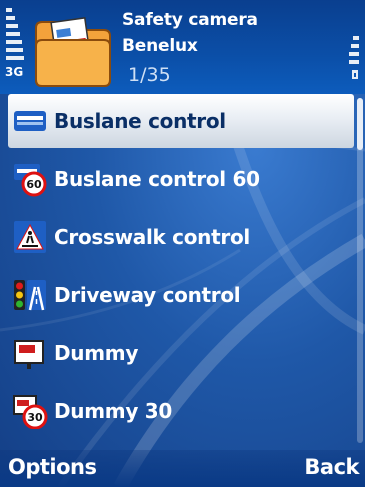 The width and height of the screenshot is (365, 487). I want to click on battery-icon, so click(354, 60).